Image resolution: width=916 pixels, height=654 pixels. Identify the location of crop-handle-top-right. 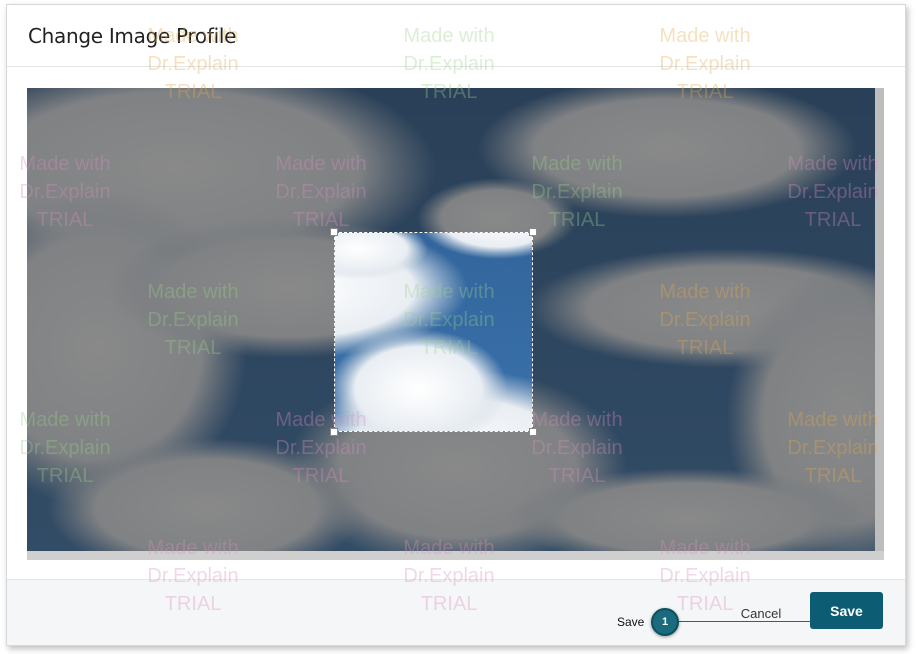
(533, 232).